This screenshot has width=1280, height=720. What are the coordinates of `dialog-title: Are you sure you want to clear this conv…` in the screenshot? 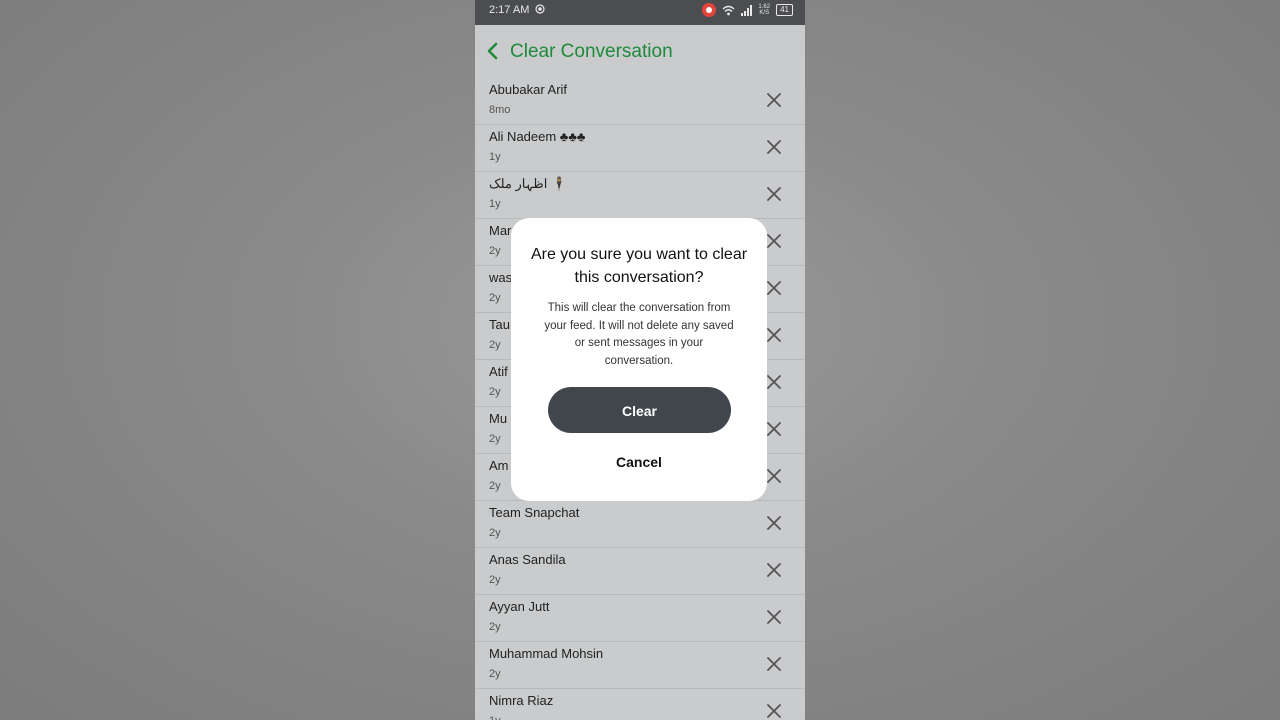 It's located at (639, 266).